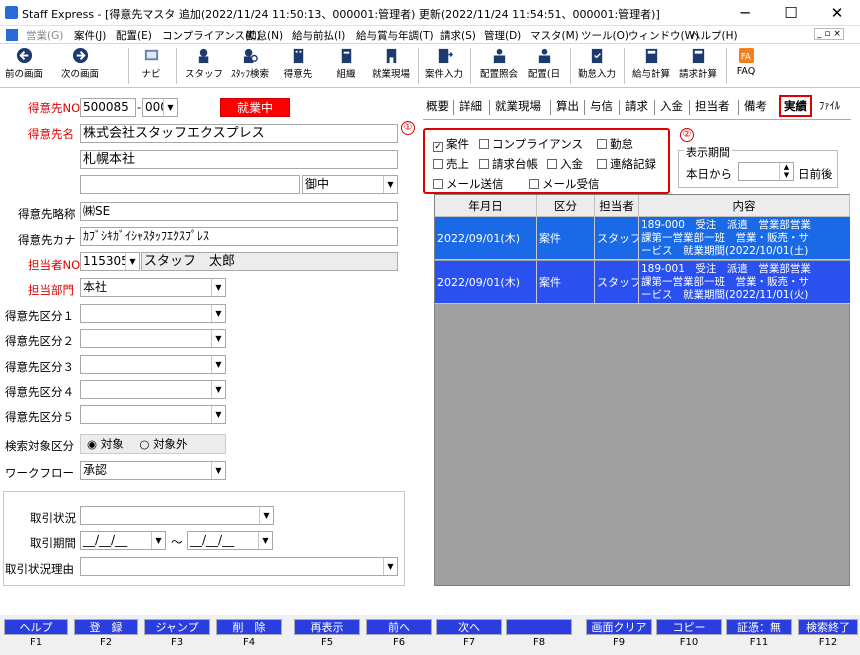  What do you see at coordinates (163, 444) in the screenshot?
I see `radio-not-target: ○ 対象外` at bounding box center [163, 444].